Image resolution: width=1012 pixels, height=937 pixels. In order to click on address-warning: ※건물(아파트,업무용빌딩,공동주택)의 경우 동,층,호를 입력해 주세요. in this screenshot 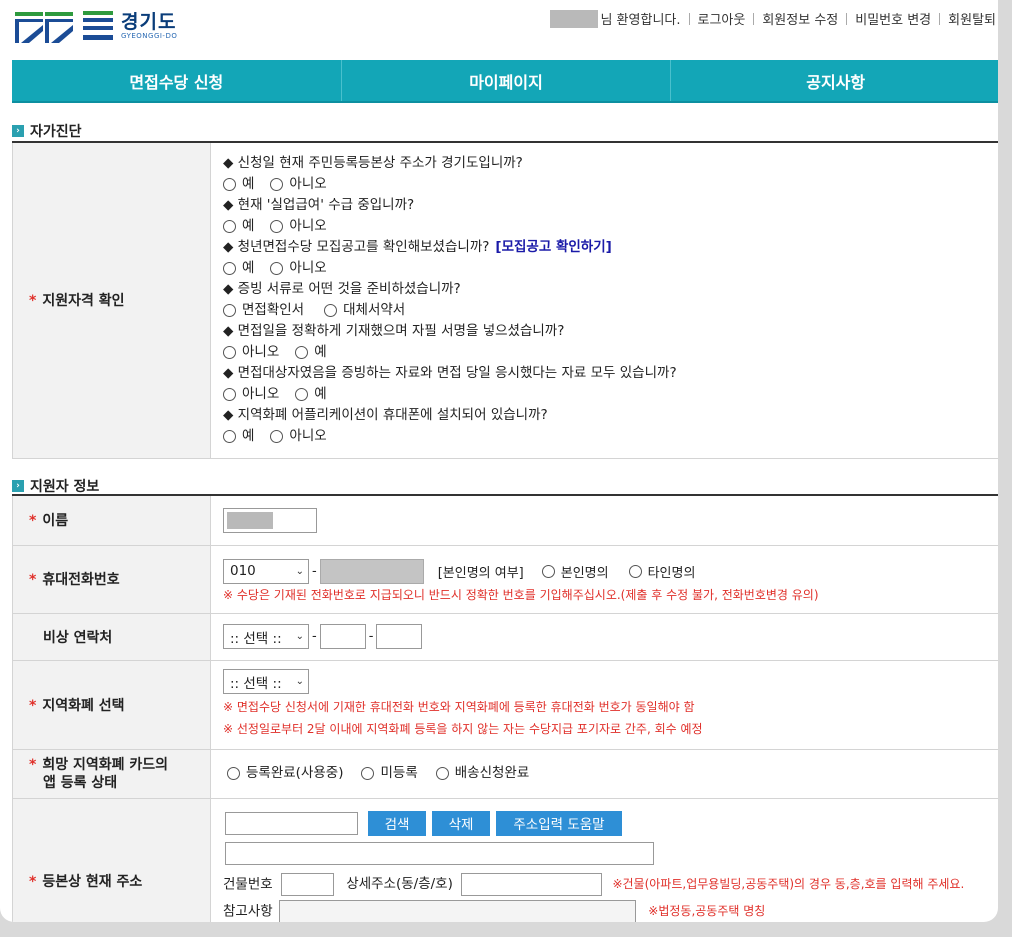, I will do `click(788, 884)`.